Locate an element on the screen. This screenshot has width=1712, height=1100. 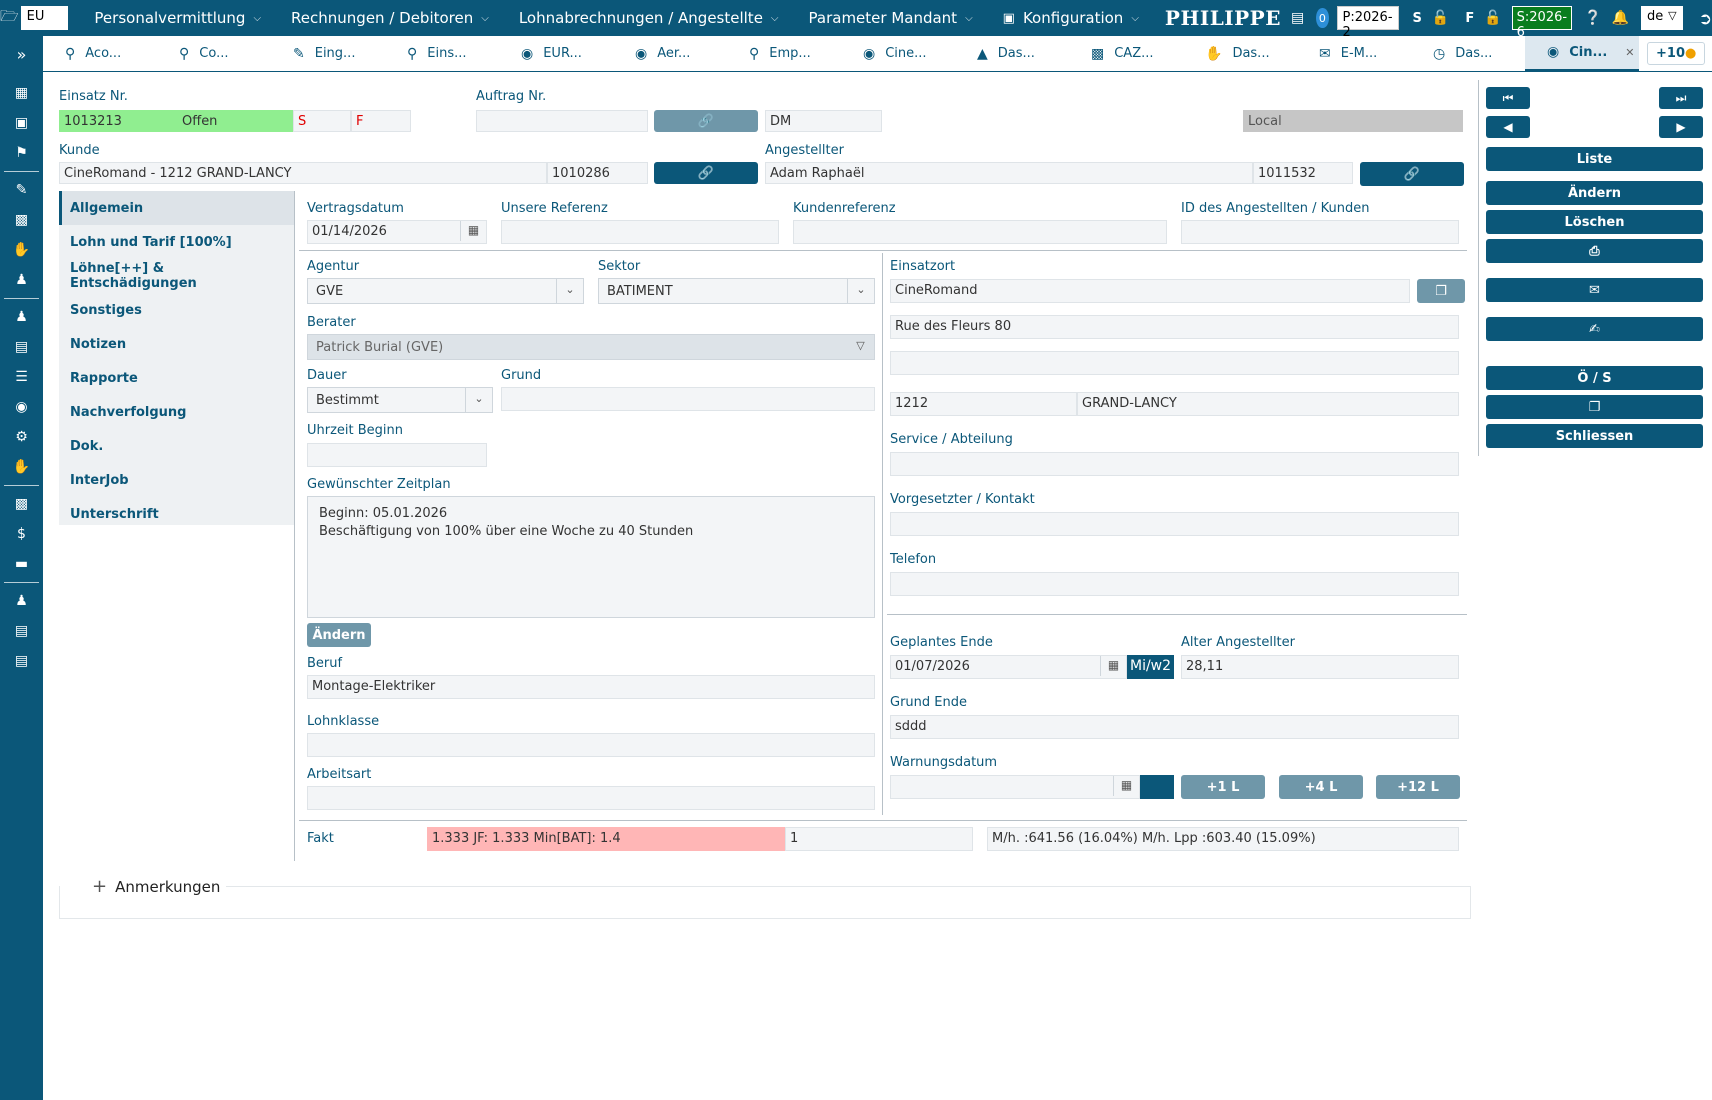
more-tabs-button: +10● is located at coordinates (1676, 53).